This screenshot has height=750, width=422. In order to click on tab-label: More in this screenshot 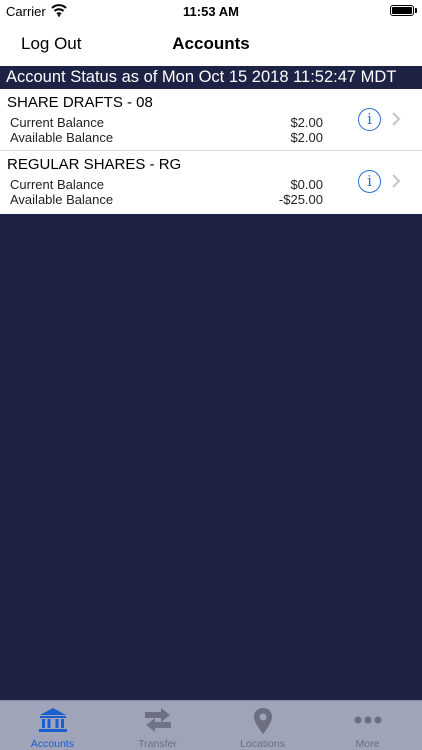, I will do `click(367, 744)`.